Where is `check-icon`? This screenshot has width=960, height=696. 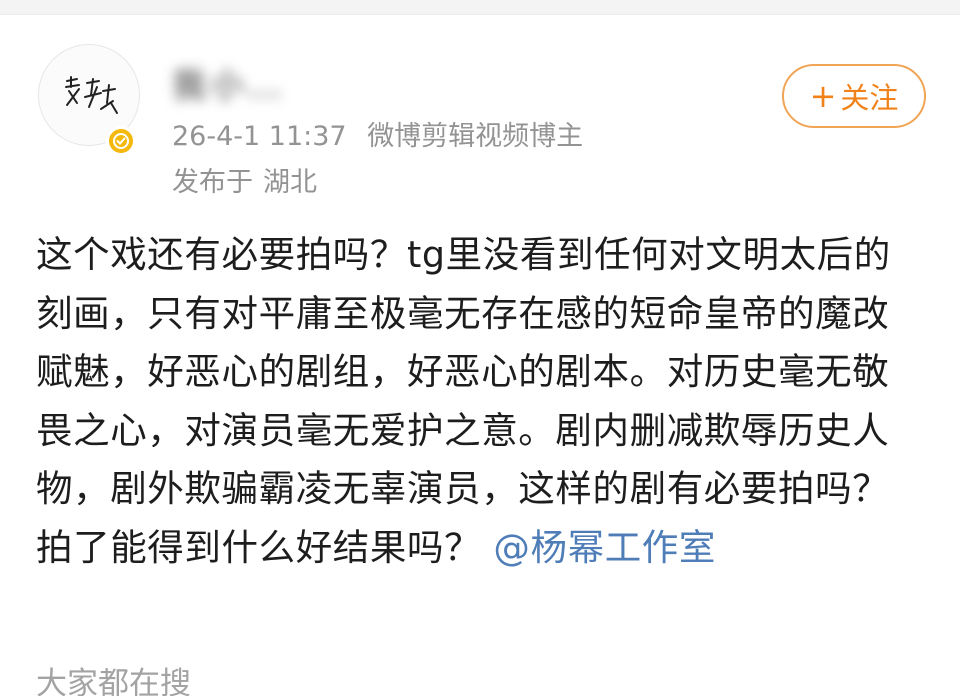 check-icon is located at coordinates (121, 141).